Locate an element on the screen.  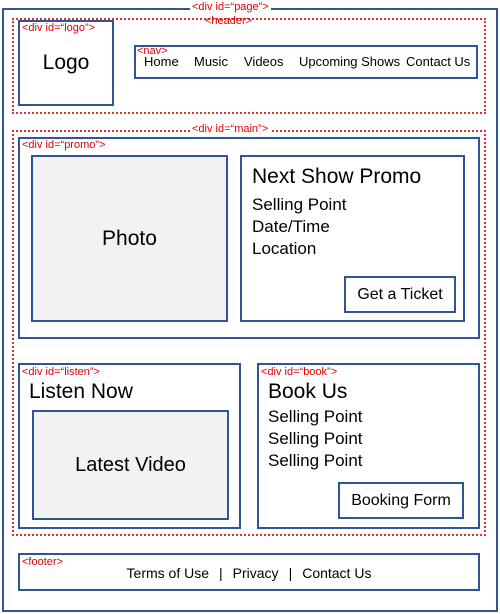
booking-form-label: Booking Form is located at coordinates (401, 500).